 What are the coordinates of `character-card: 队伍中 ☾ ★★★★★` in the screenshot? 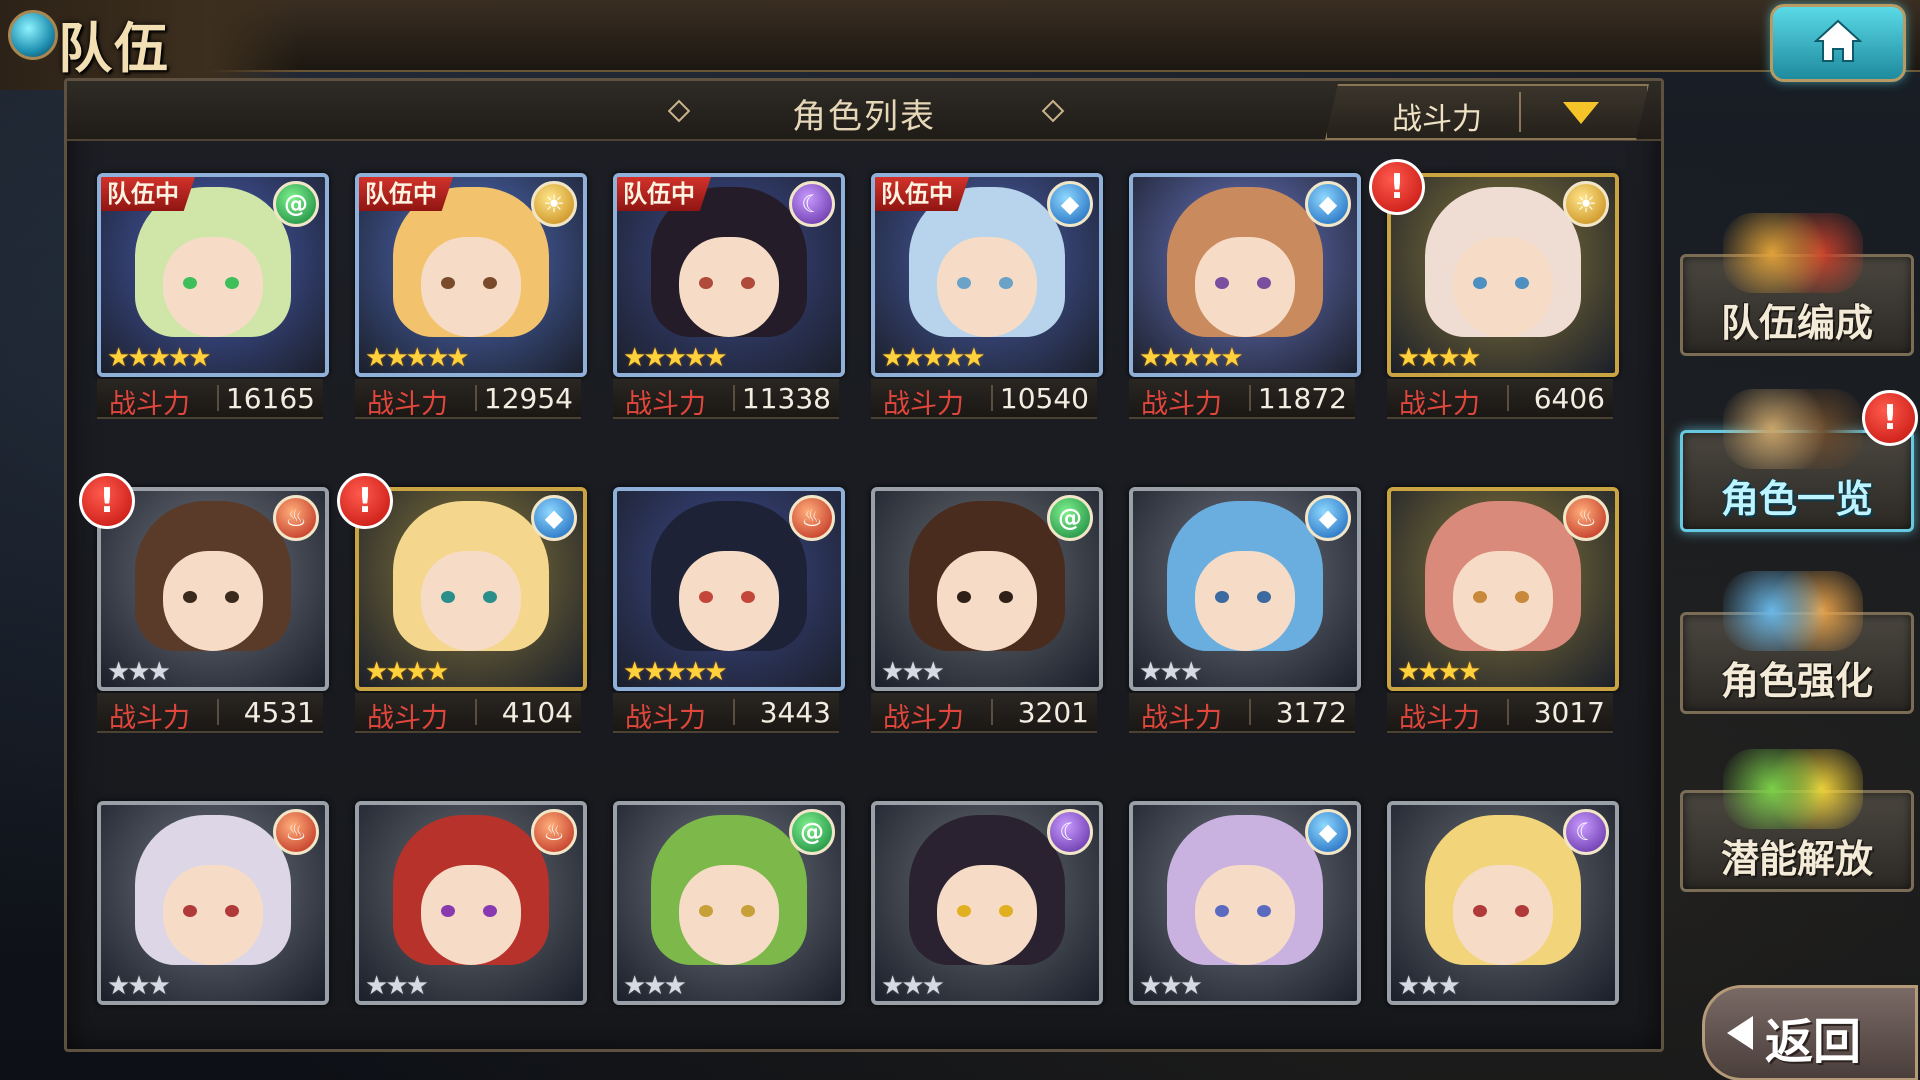 It's located at (729, 275).